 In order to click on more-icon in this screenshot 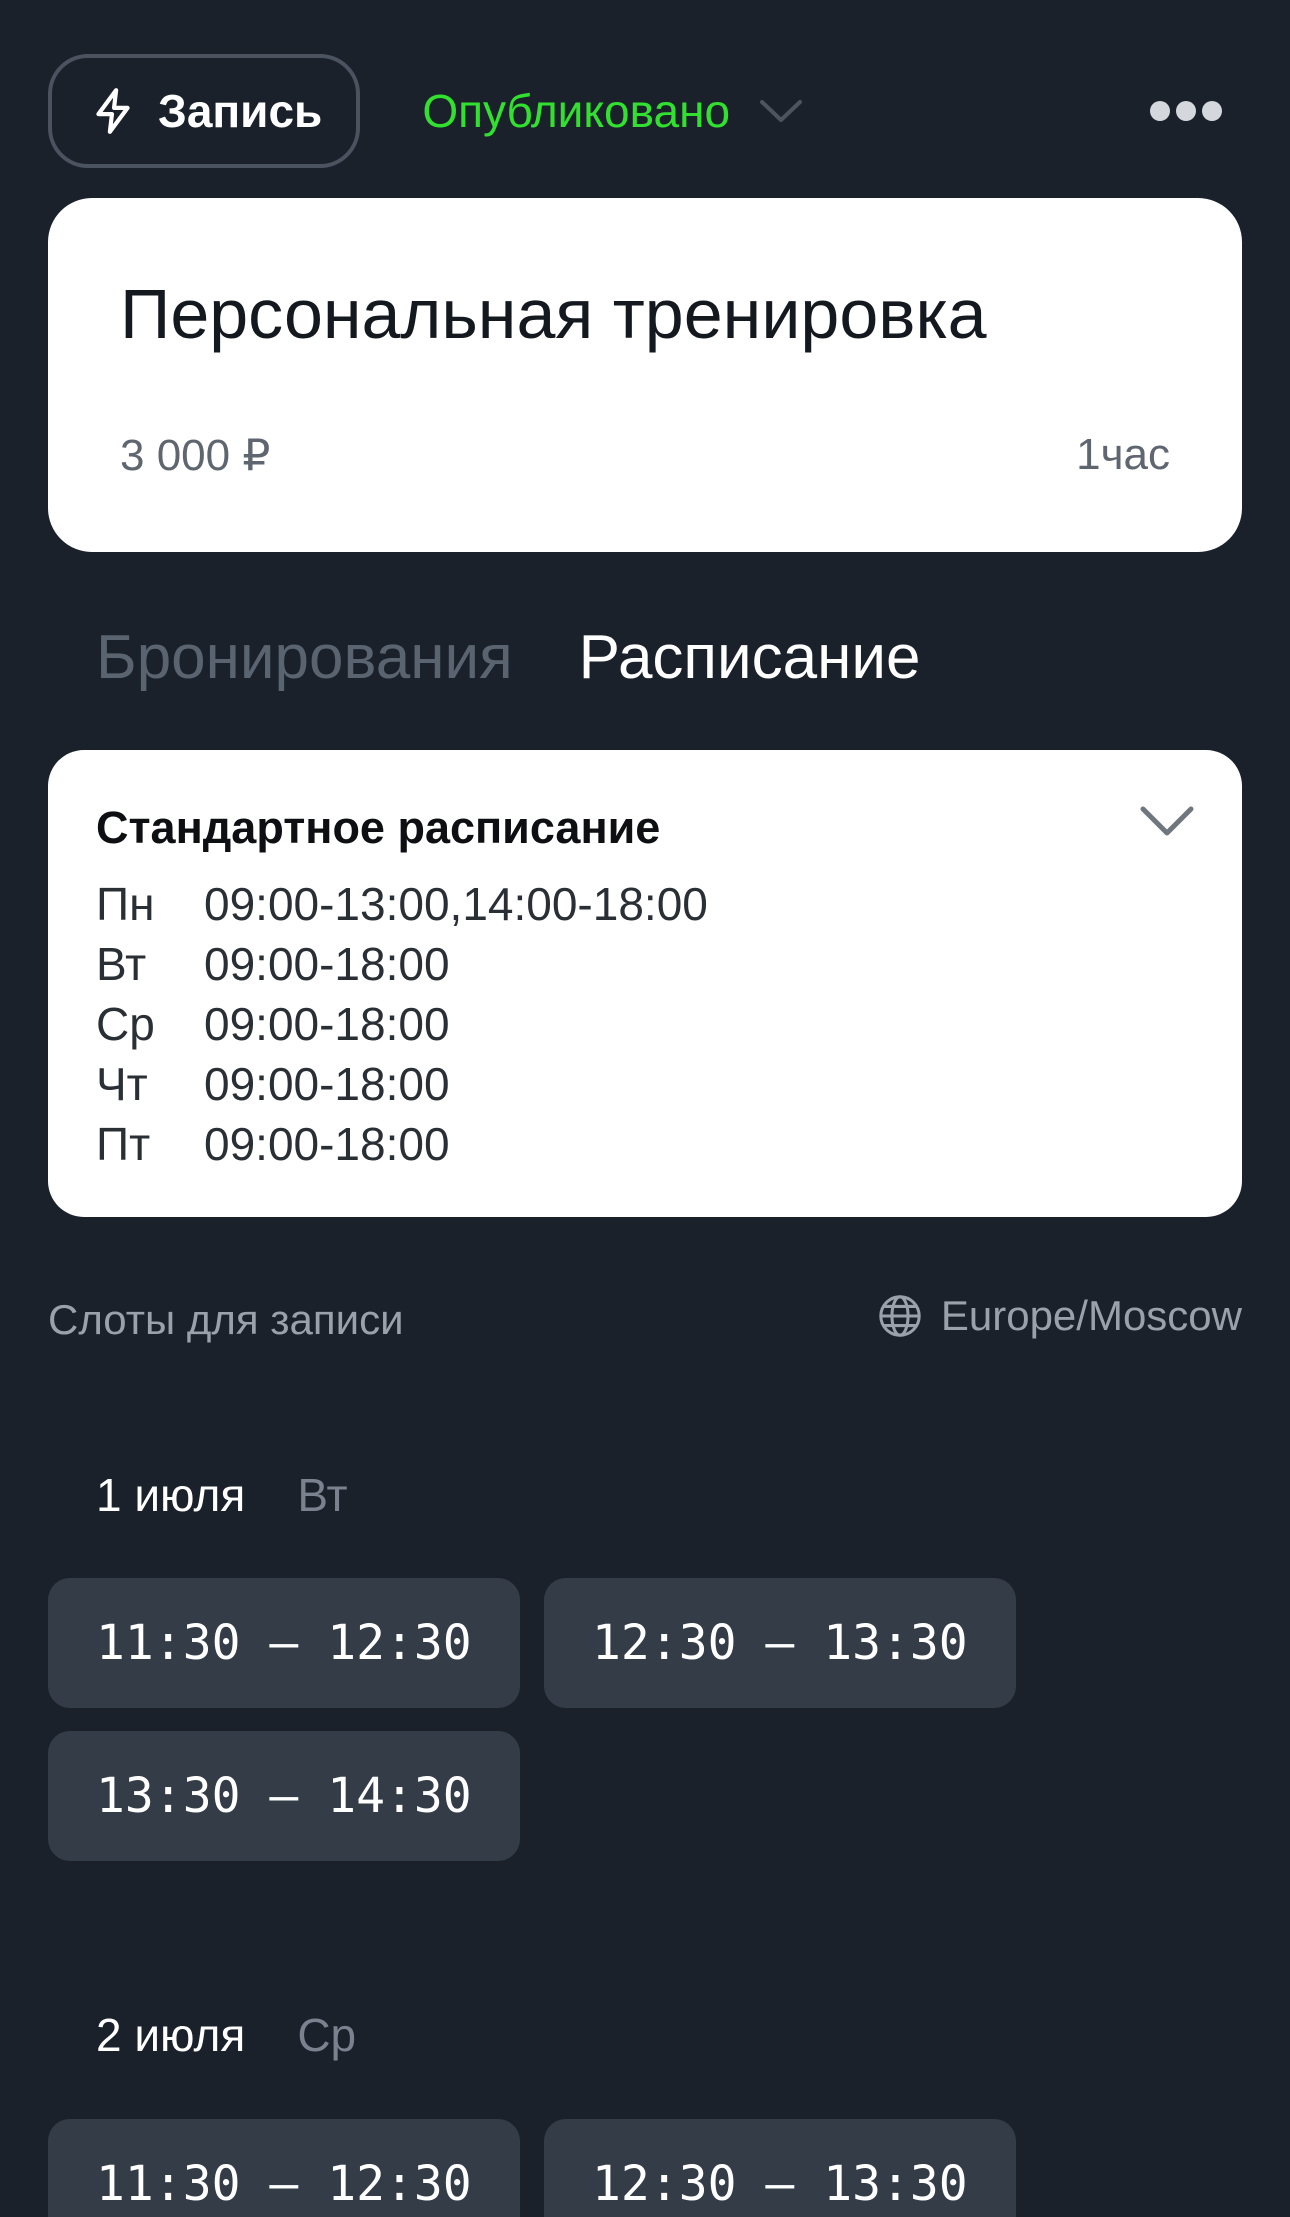, I will do `click(1186, 111)`.